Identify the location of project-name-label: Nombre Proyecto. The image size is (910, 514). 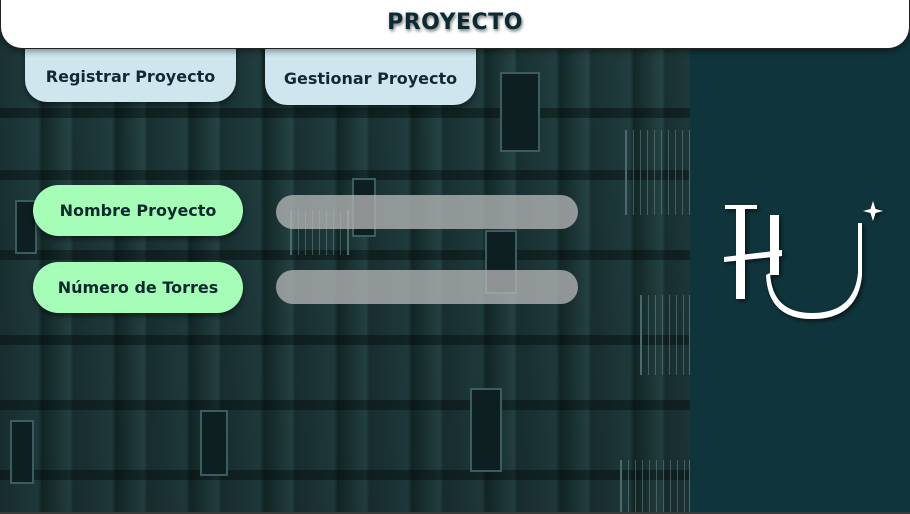
(138, 210).